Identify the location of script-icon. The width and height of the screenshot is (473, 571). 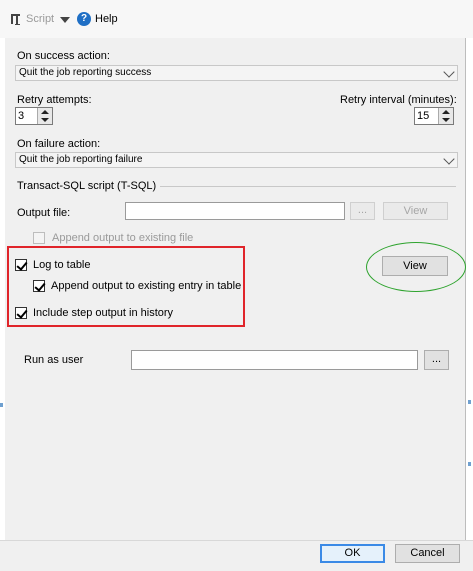
(16, 19).